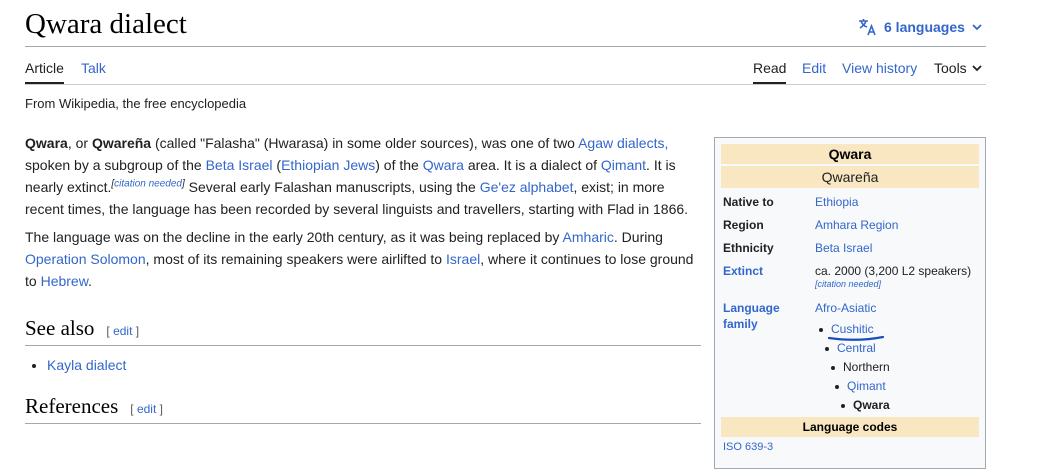 The height and width of the screenshot is (469, 1037). What do you see at coordinates (867, 27) in the screenshot?
I see `translate-icon` at bounding box center [867, 27].